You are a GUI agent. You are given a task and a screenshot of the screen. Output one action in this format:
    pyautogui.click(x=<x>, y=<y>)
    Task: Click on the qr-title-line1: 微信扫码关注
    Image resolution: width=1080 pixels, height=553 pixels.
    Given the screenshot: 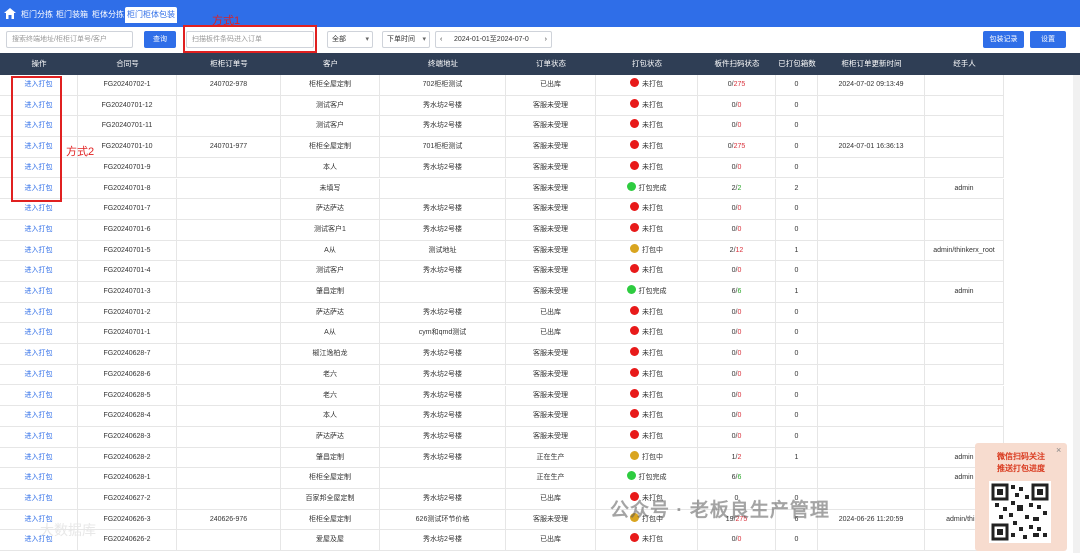 What is the action you would take?
    pyautogui.click(x=1021, y=456)
    